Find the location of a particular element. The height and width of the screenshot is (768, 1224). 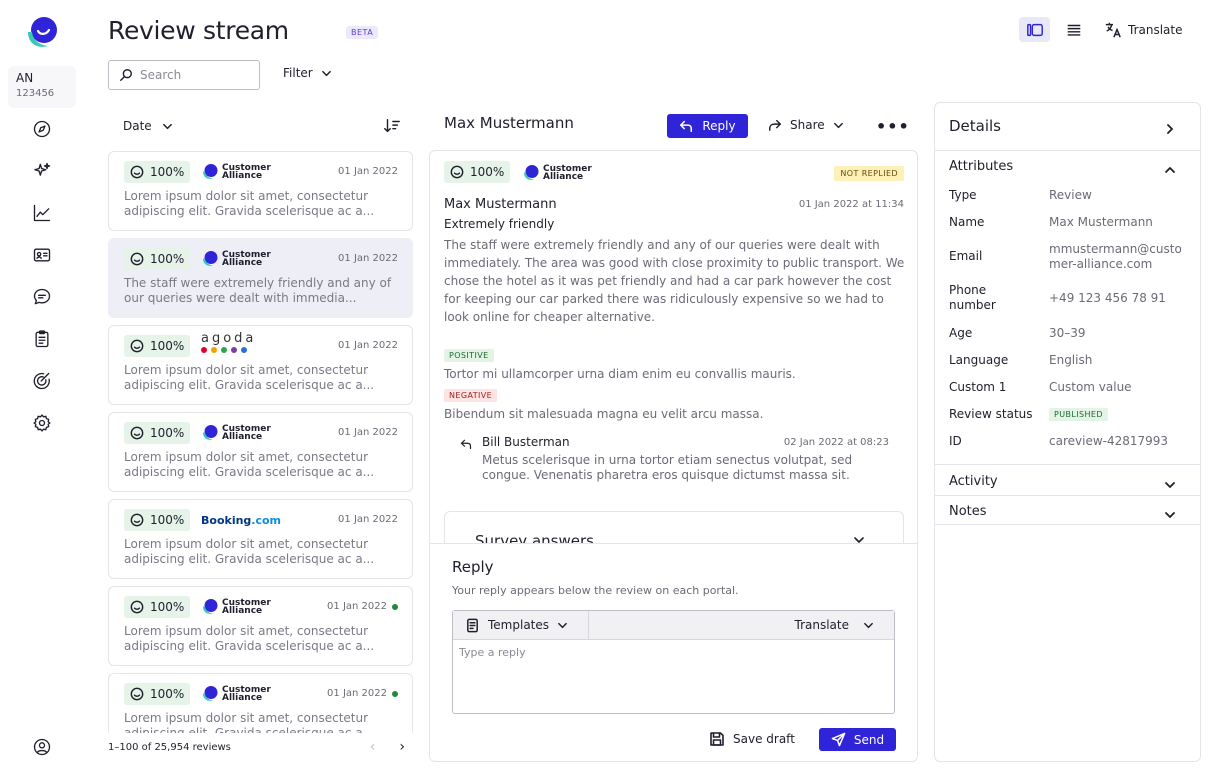

gear-icon is located at coordinates (42, 423).